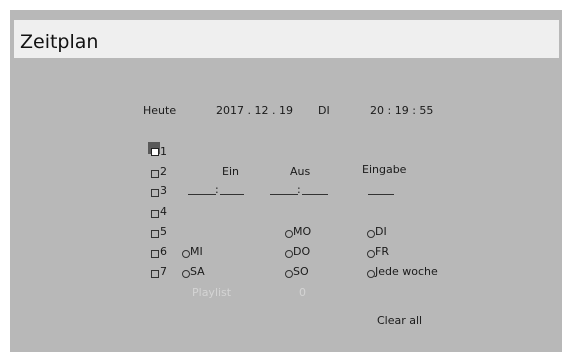  I want to click on slot-3-label: 3, so click(163, 190).